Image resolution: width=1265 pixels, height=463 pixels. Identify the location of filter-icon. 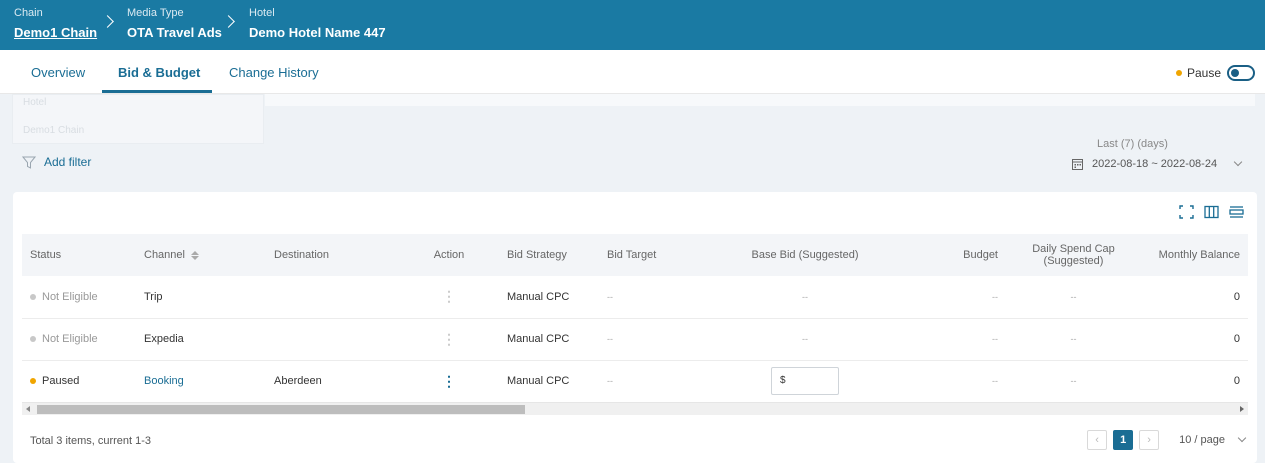
(29, 162).